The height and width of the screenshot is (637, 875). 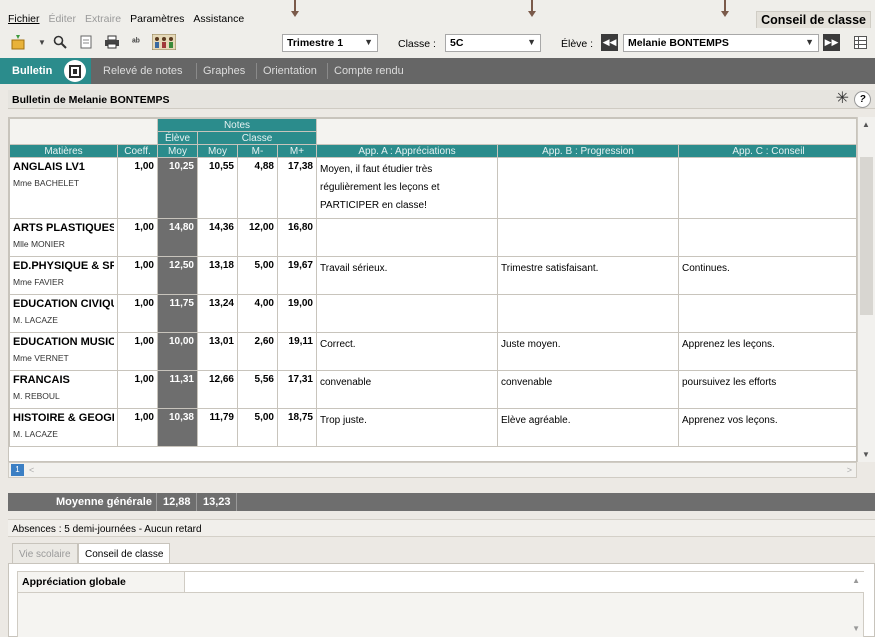 What do you see at coordinates (588, 351) in the screenshot?
I see `app-b-cell: Juste moyen.` at bounding box center [588, 351].